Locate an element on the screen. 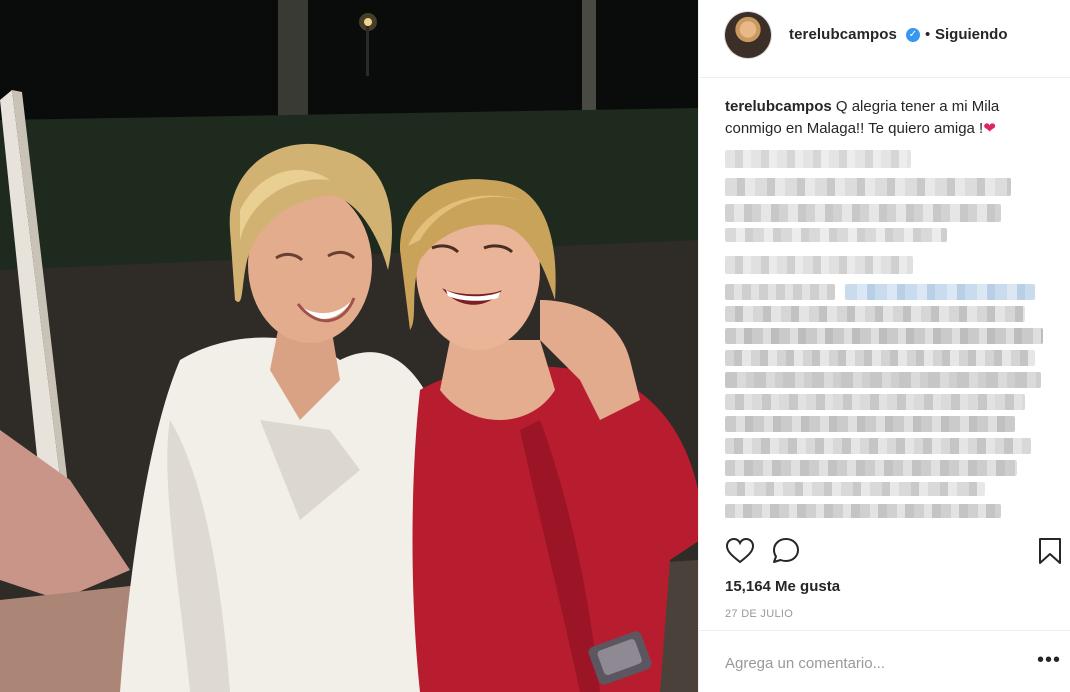  post-header: terelubcampos ✓ • Siguiendo is located at coordinates (884, 39).